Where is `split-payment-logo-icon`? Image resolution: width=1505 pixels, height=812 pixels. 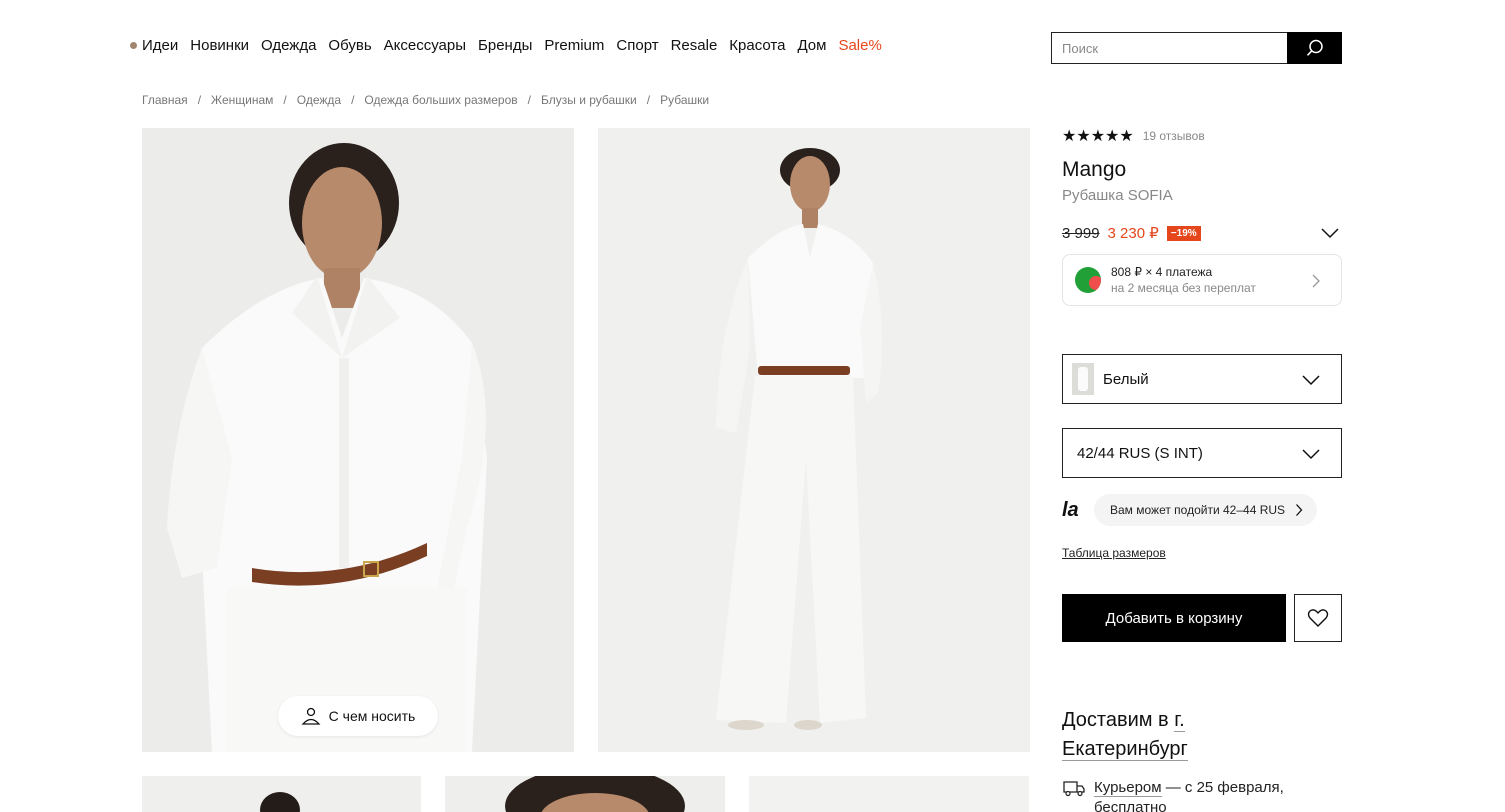 split-payment-logo-icon is located at coordinates (1088, 280).